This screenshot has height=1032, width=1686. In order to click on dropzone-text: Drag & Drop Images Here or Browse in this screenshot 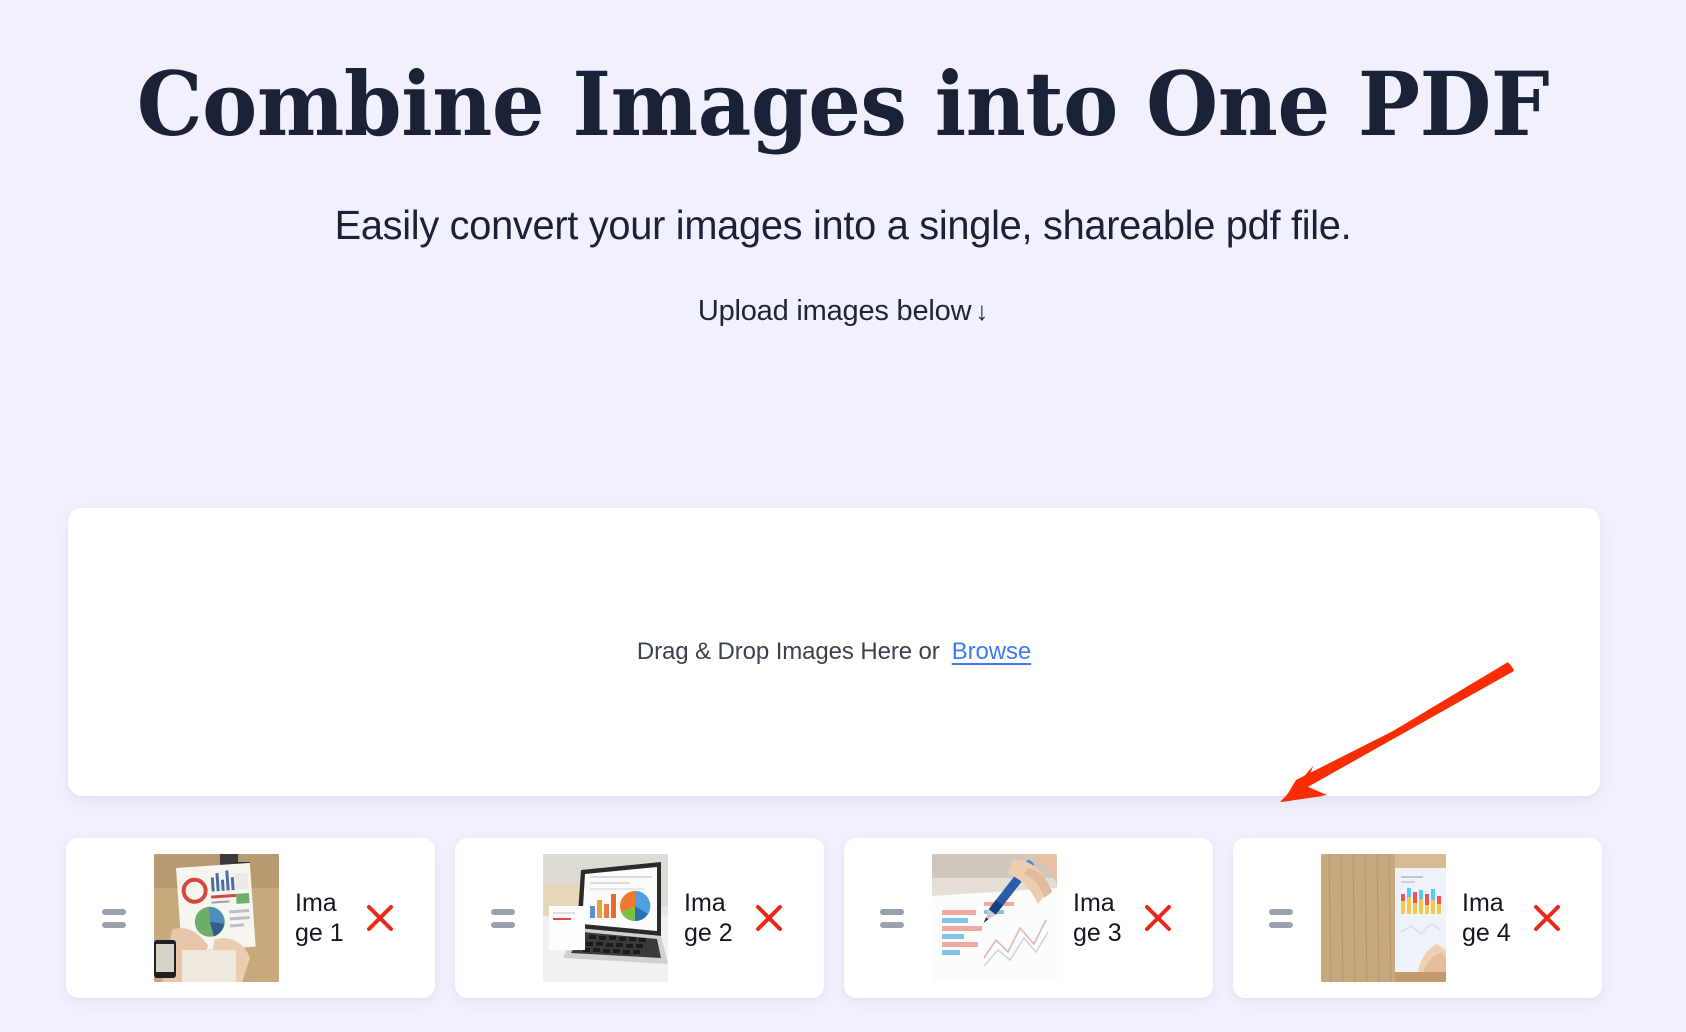, I will do `click(834, 652)`.